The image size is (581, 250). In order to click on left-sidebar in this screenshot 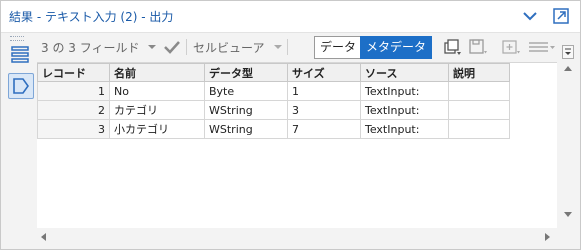, I will do `click(18, 141)`.